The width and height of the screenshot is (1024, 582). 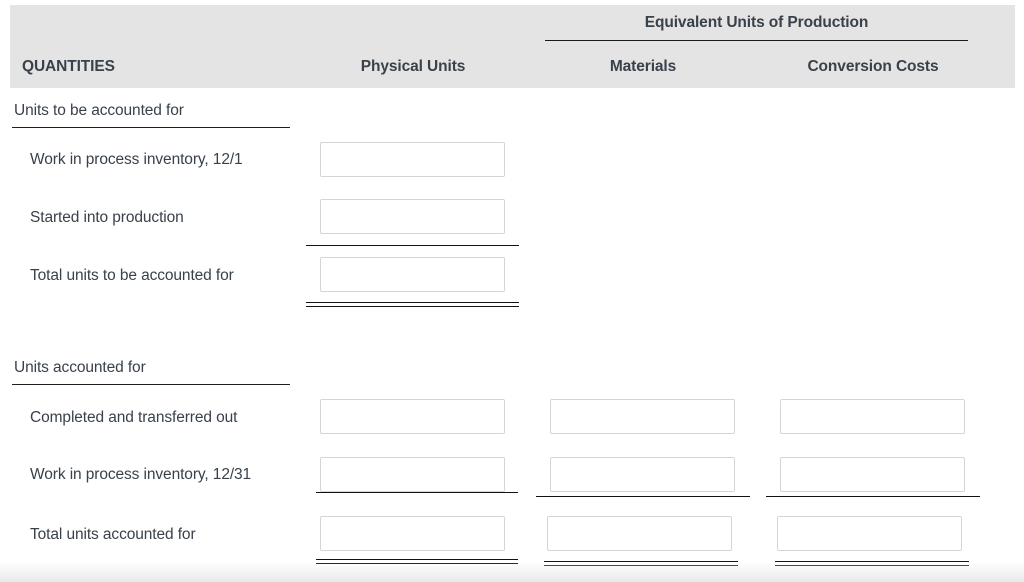 I want to click on column-header-quantities: QUANTITIES, so click(x=68, y=66).